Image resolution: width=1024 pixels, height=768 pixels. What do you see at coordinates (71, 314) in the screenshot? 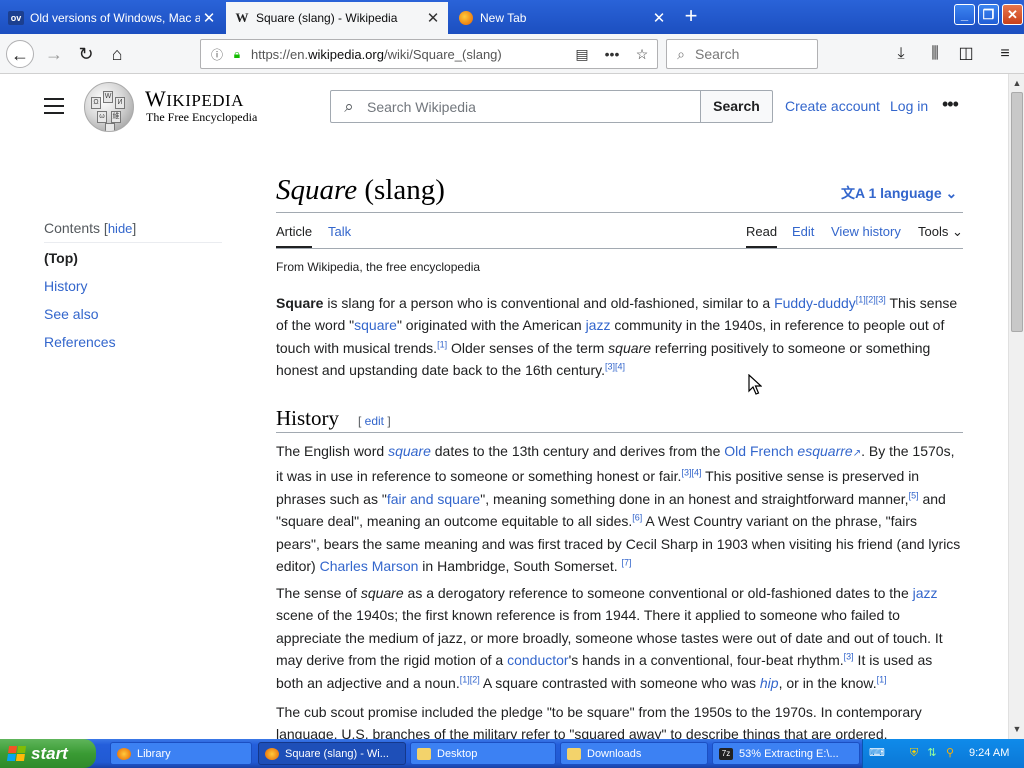
I see `toc-item-see-also: See also` at bounding box center [71, 314].